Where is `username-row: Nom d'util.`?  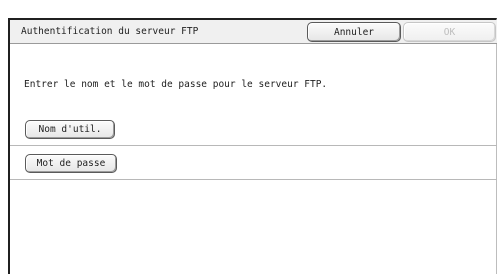
username-row: Nom d'util. is located at coordinates (253, 129).